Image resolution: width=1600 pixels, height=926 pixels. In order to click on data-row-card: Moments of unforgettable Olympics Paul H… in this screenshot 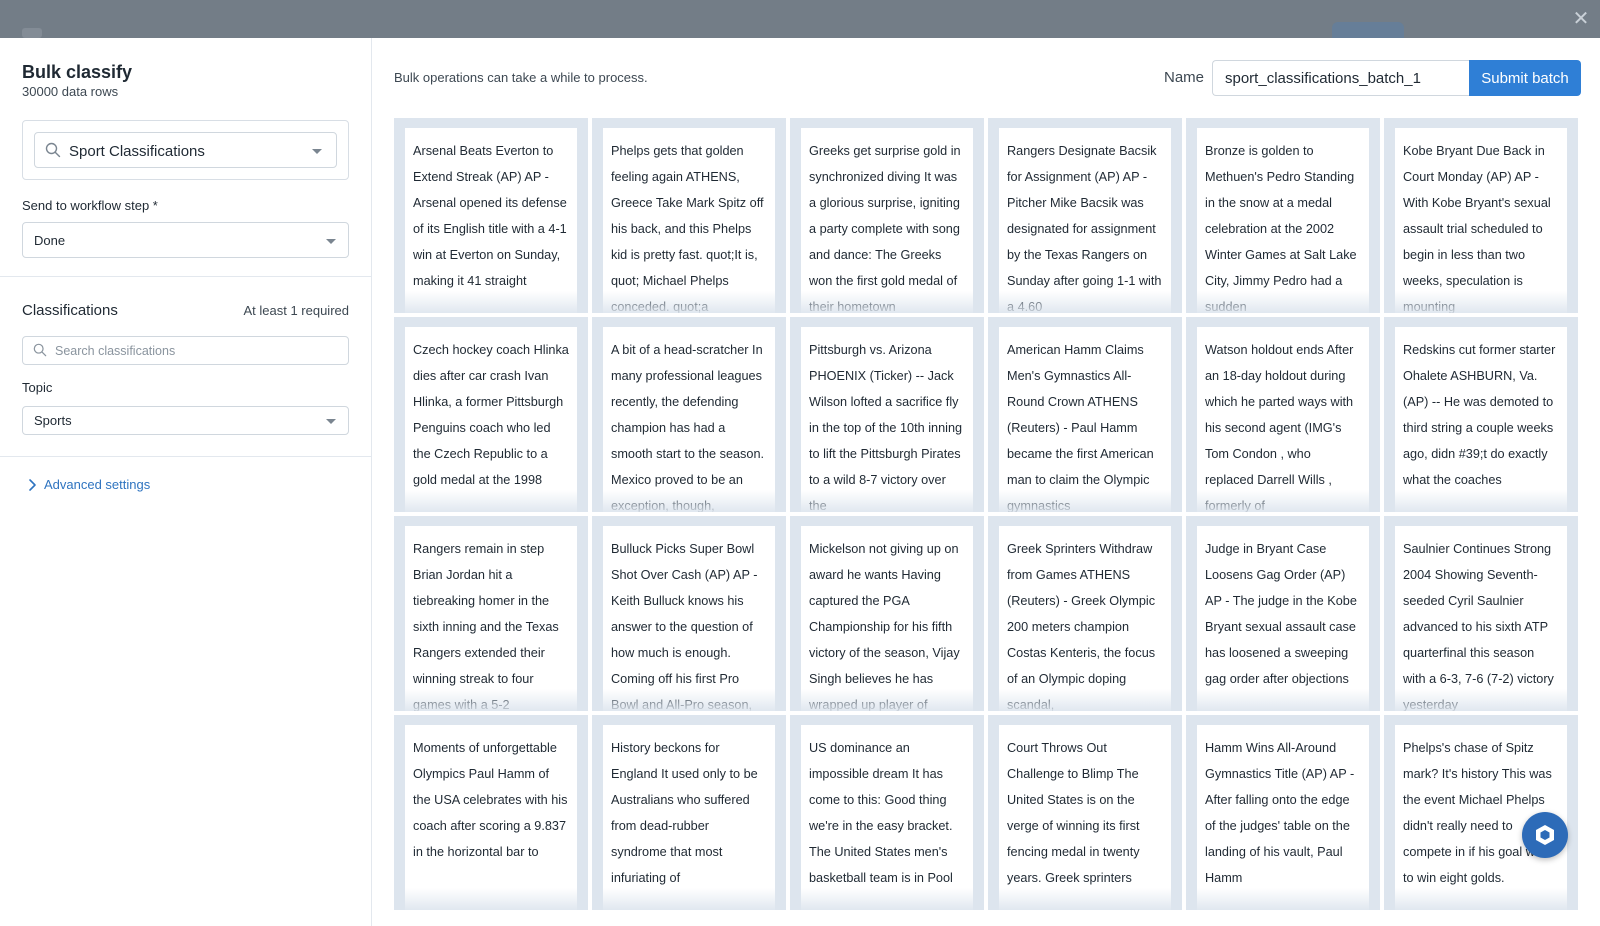, I will do `click(491, 812)`.